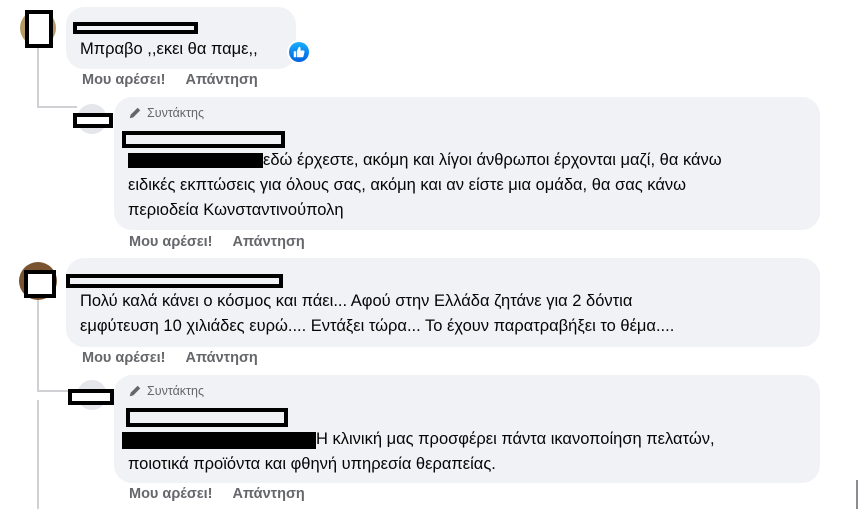  I want to click on comment-text: περιοδεία Κωνσταντινούπολη, so click(236, 210).